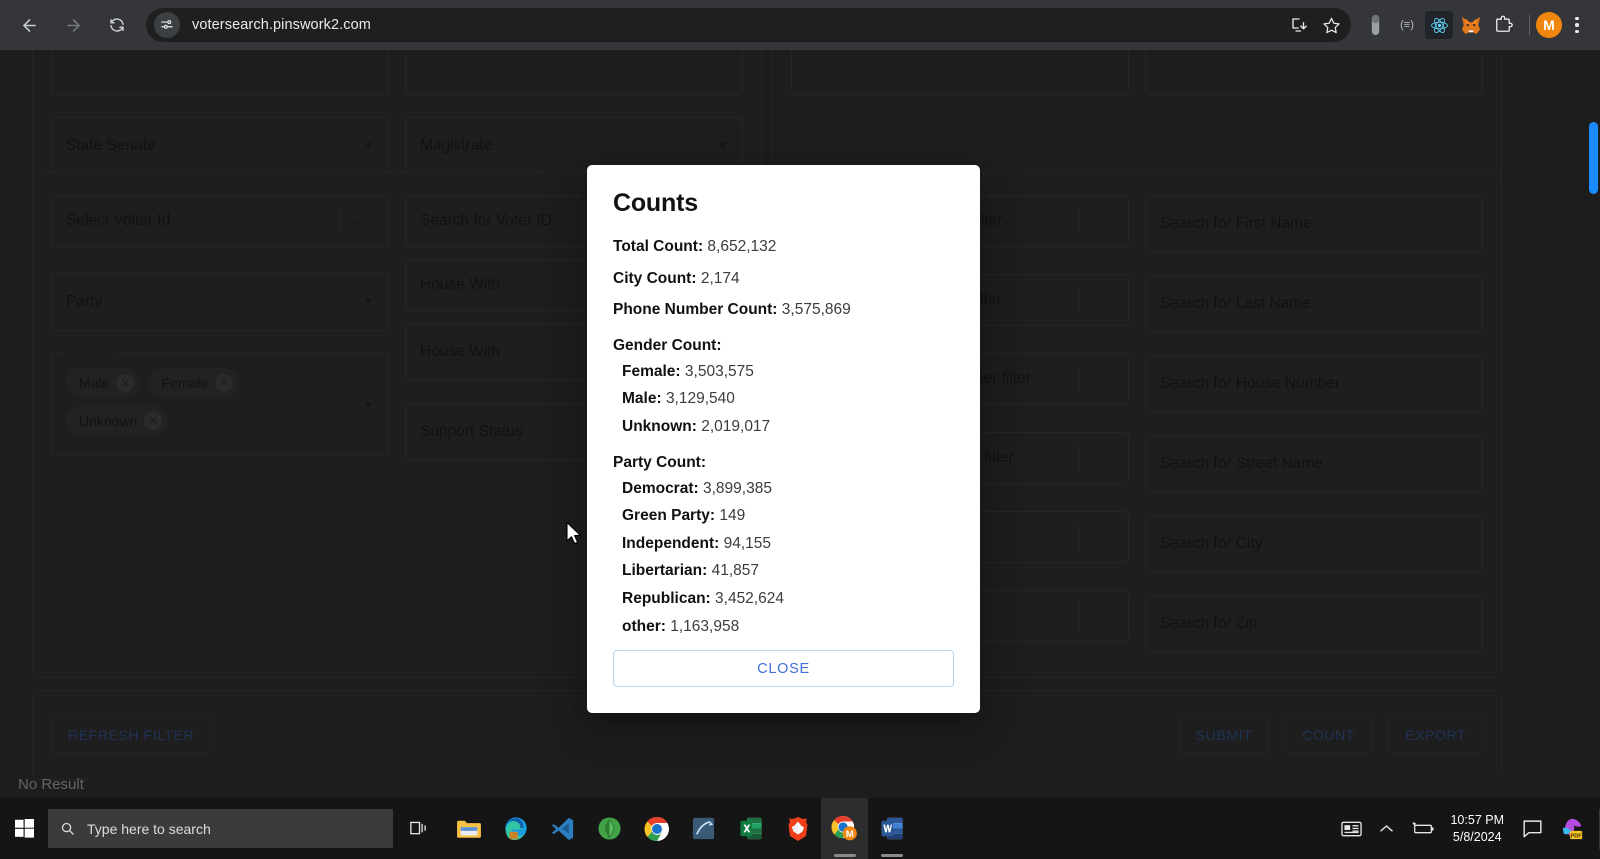  Describe the element at coordinates (1477, 819) in the screenshot. I see `clock-time: 10:57 PM` at that location.